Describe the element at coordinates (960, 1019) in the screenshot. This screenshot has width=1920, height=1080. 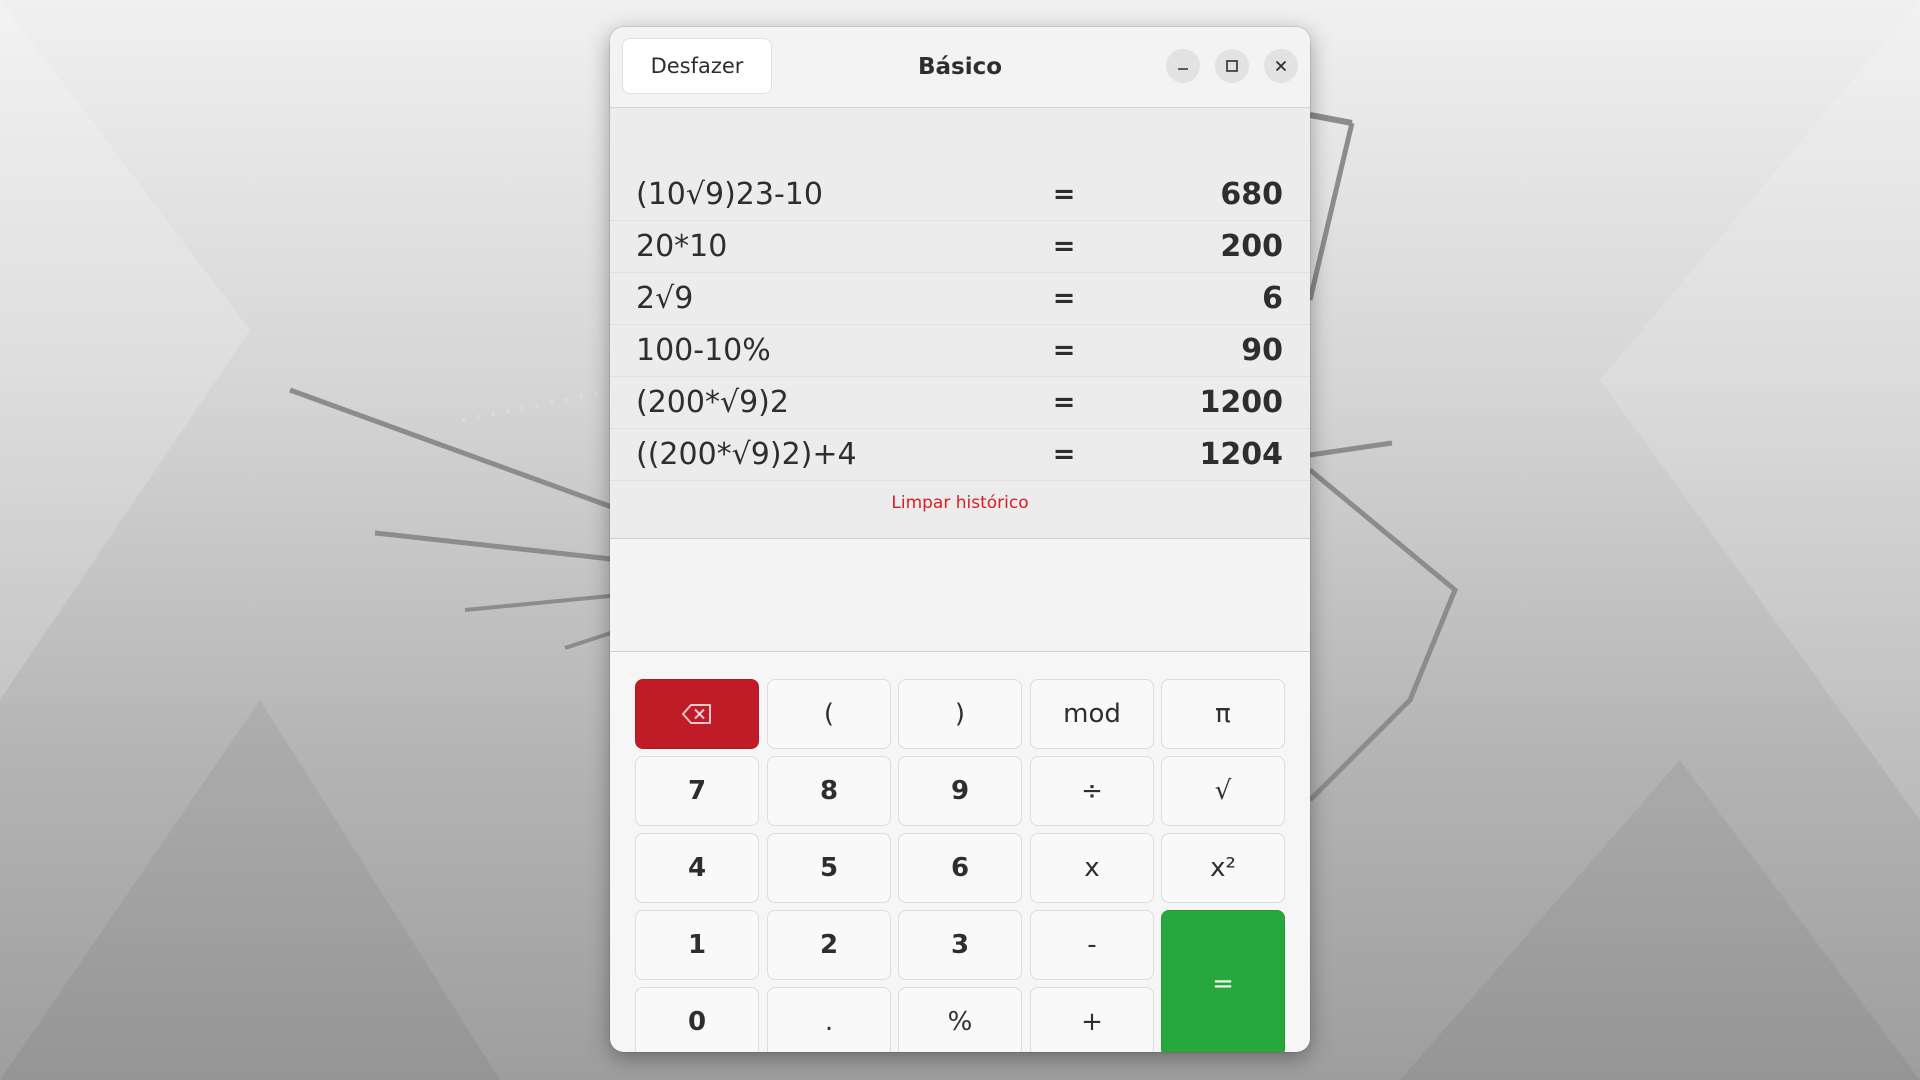
I see `percent-button: %` at that location.